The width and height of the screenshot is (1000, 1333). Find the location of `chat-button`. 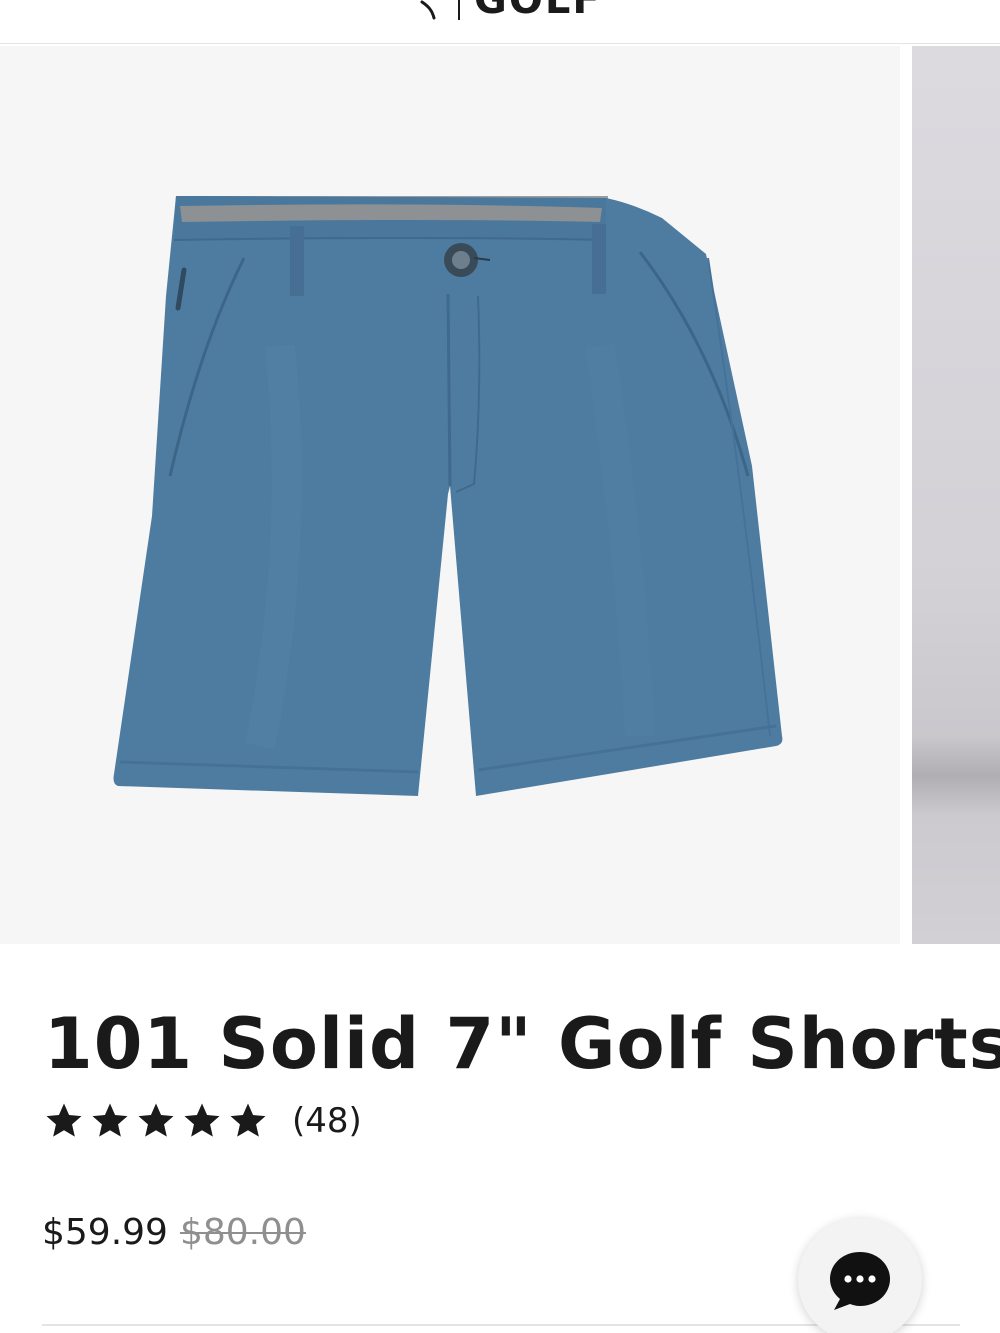

chat-button is located at coordinates (860, 1275).